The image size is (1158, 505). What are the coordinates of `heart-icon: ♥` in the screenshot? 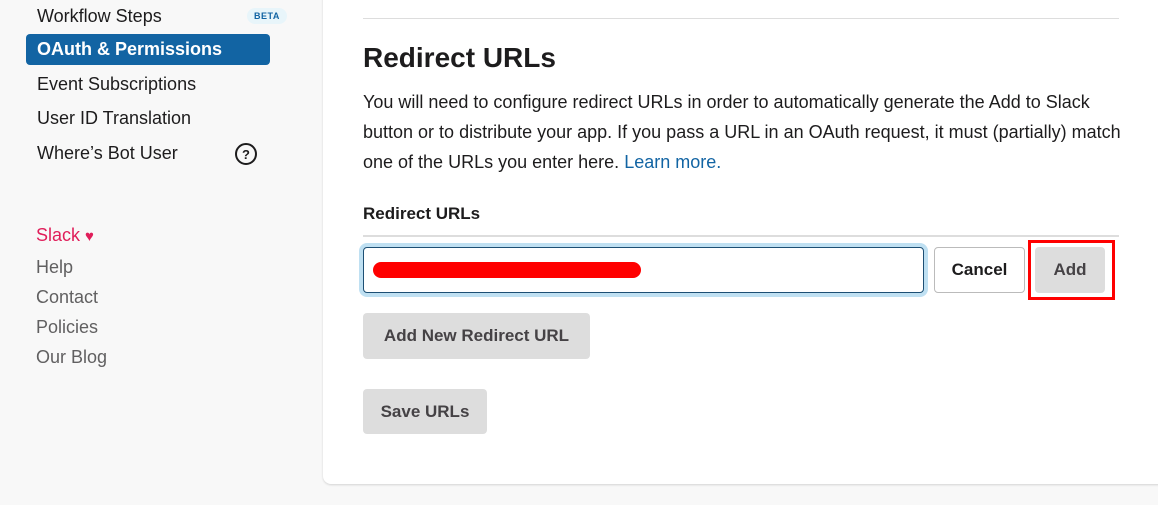 It's located at (89, 236).